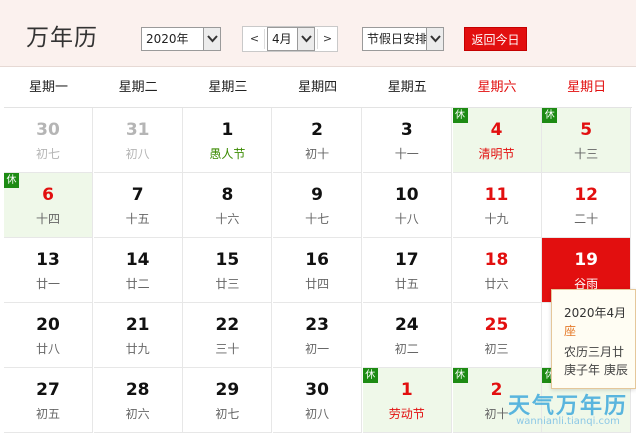  I want to click on lunar-date: 廿八, so click(47, 349).